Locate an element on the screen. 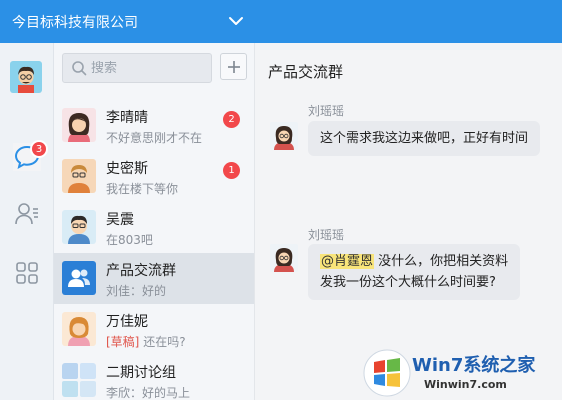 The image size is (562, 400). watermark: Win7系统之家 Winwin7.com is located at coordinates (462, 372).